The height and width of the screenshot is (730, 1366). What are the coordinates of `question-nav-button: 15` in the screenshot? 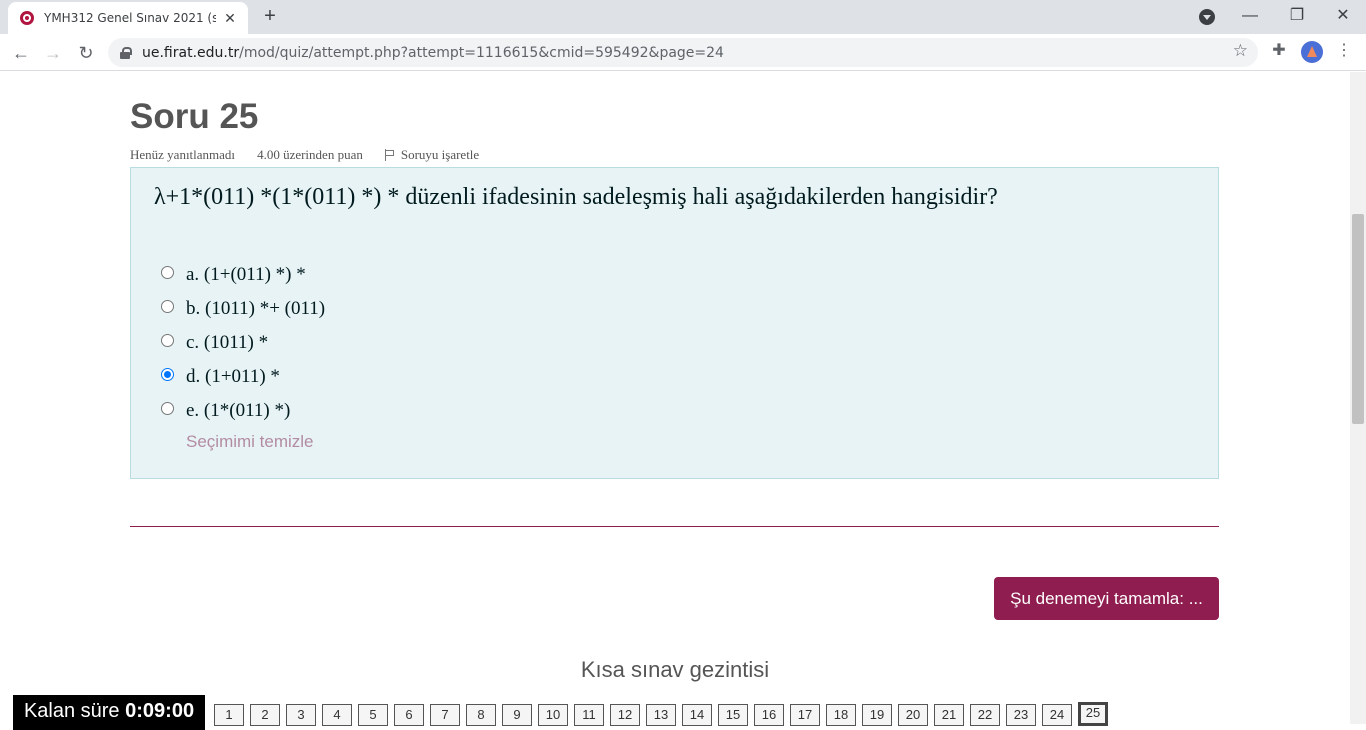 It's located at (733, 715).